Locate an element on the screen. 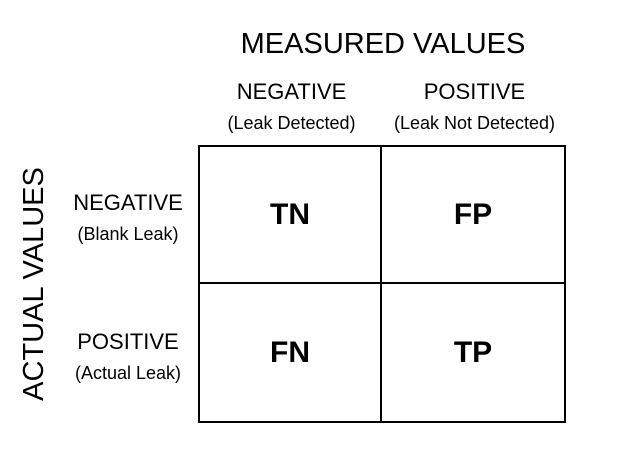  cell-false-positive: FP is located at coordinates (473, 215).